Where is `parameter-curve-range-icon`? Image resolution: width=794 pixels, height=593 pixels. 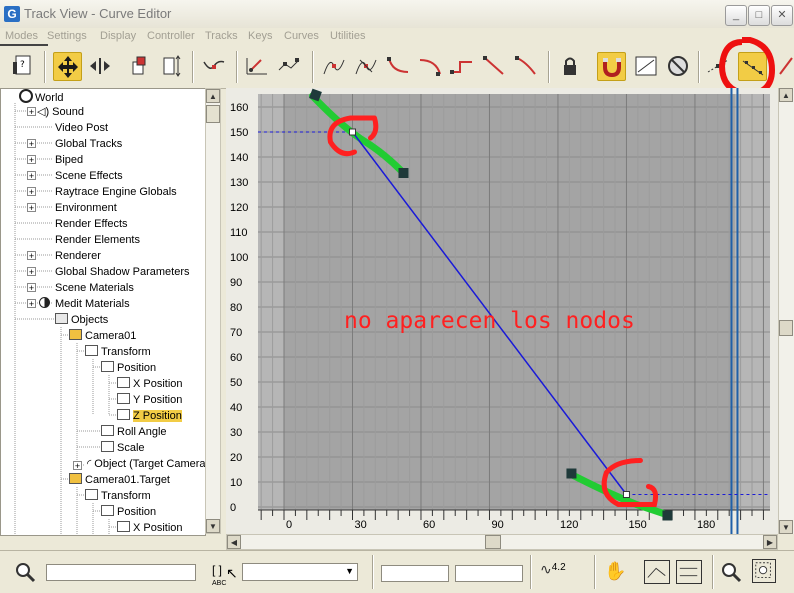
parameter-curve-range-icon is located at coordinates (646, 66).